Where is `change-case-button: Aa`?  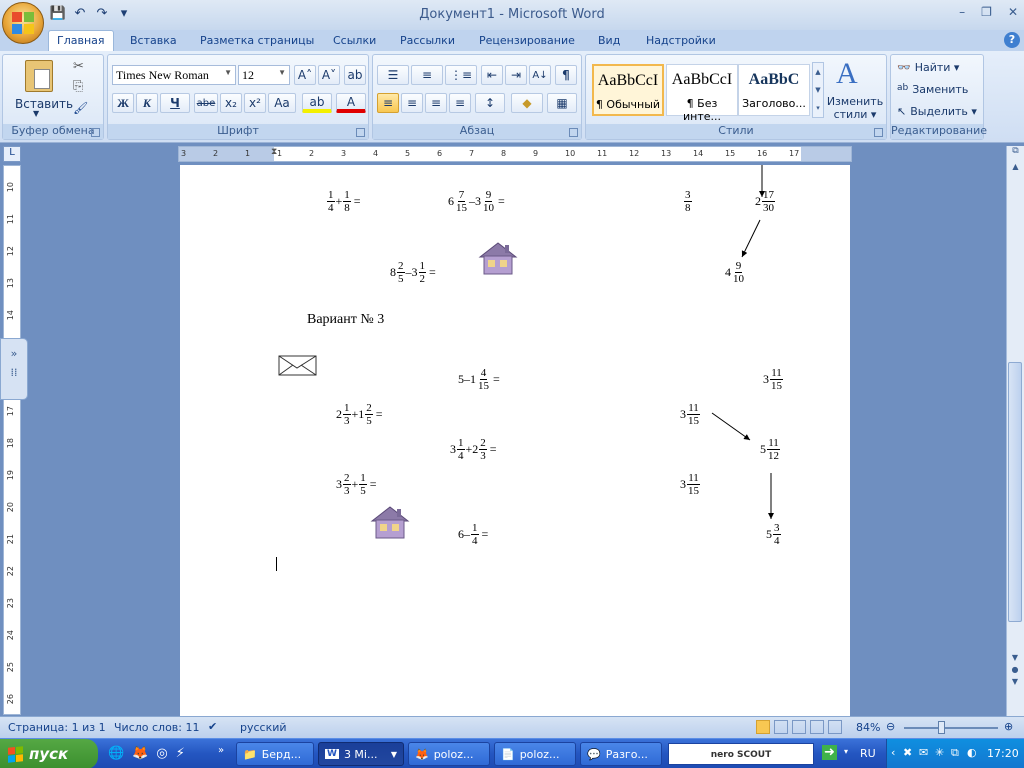
change-case-button: Aa is located at coordinates (282, 103).